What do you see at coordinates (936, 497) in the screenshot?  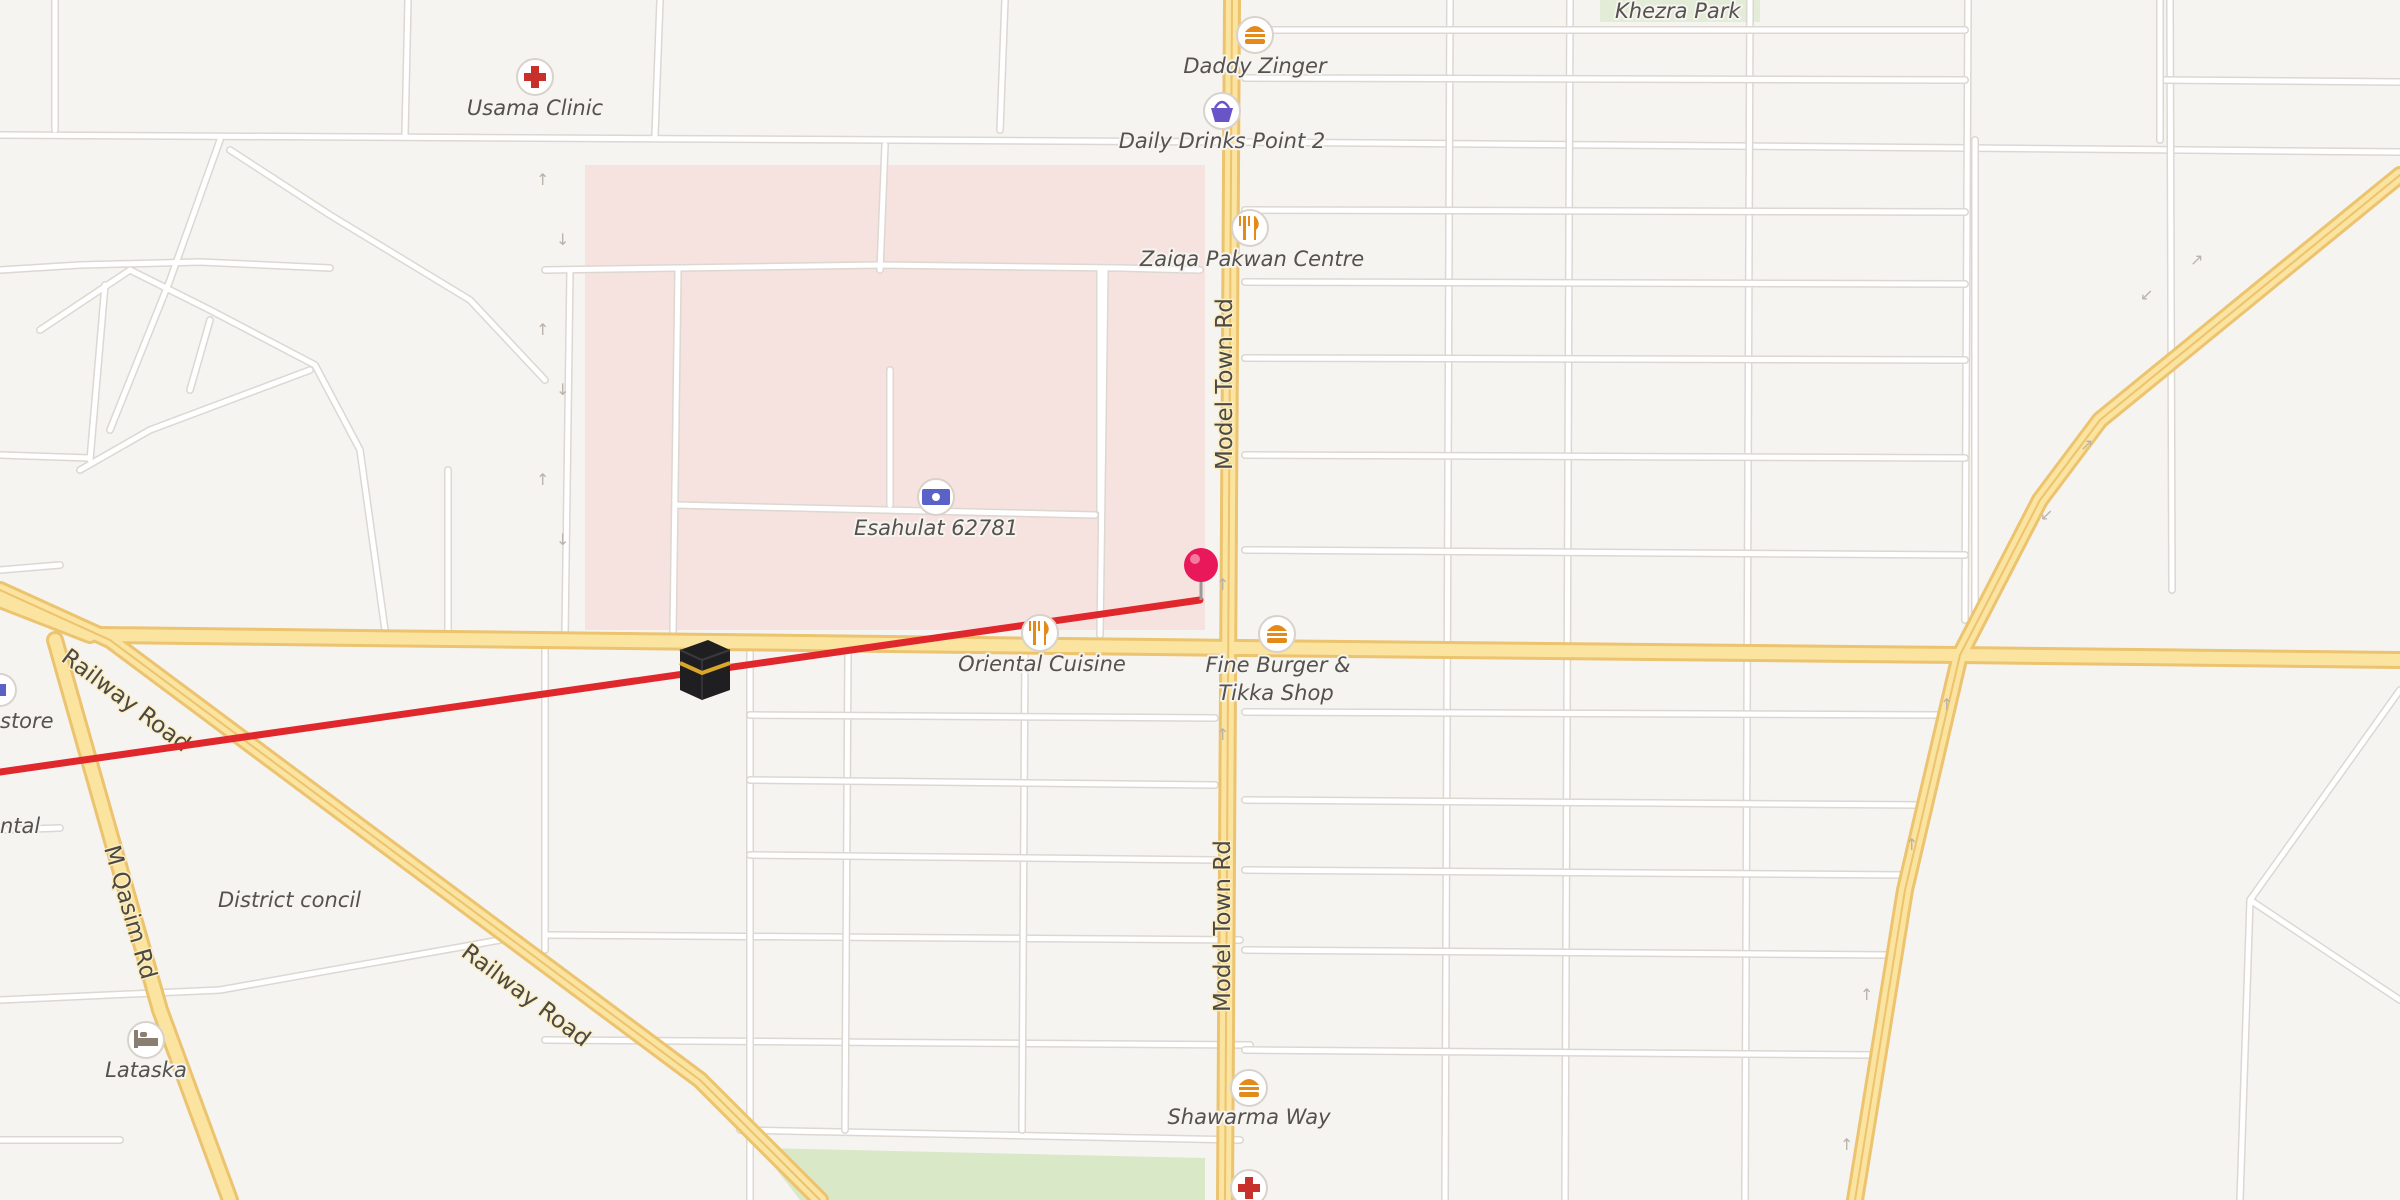 I see `banknote-icon` at bounding box center [936, 497].